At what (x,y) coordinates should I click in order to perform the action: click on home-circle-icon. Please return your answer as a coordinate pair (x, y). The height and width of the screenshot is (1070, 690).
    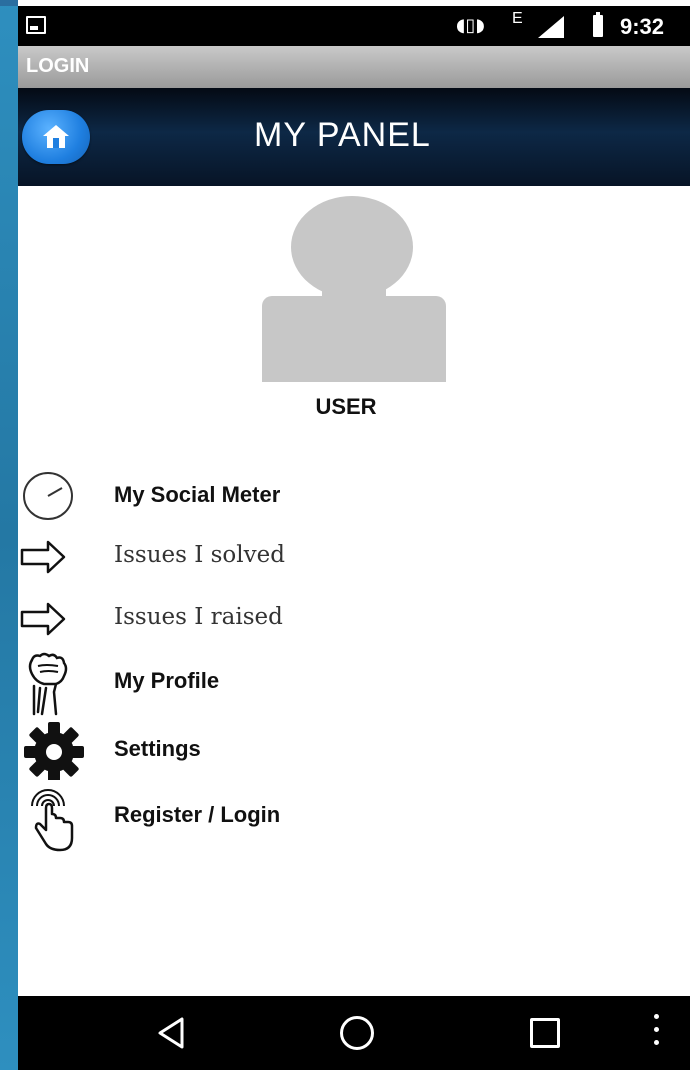
    Looking at the image, I should click on (357, 1033).